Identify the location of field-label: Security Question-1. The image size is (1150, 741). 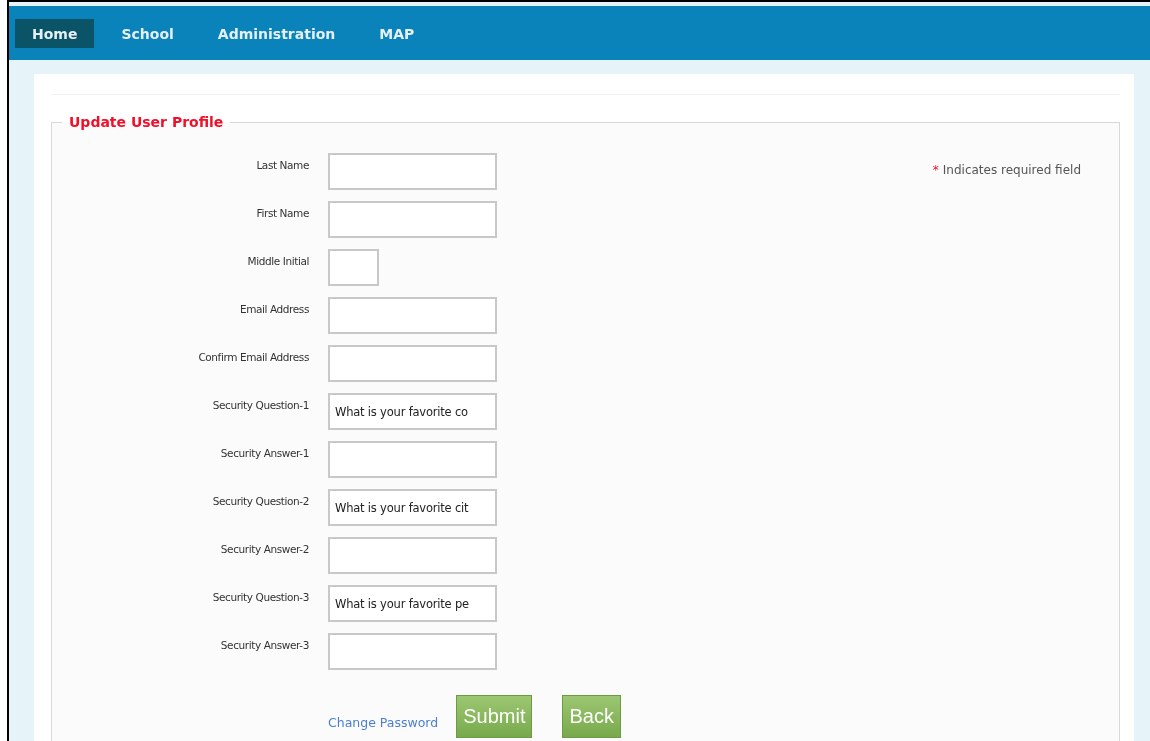
(260, 404).